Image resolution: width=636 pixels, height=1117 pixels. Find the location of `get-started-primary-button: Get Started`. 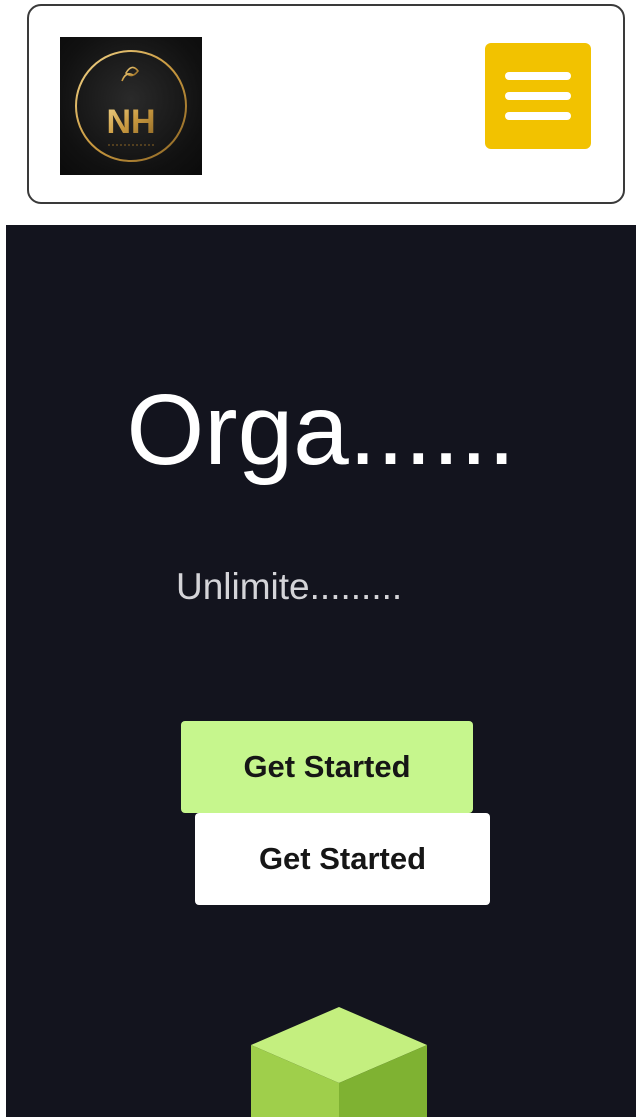

get-started-primary-button: Get Started is located at coordinates (327, 767).